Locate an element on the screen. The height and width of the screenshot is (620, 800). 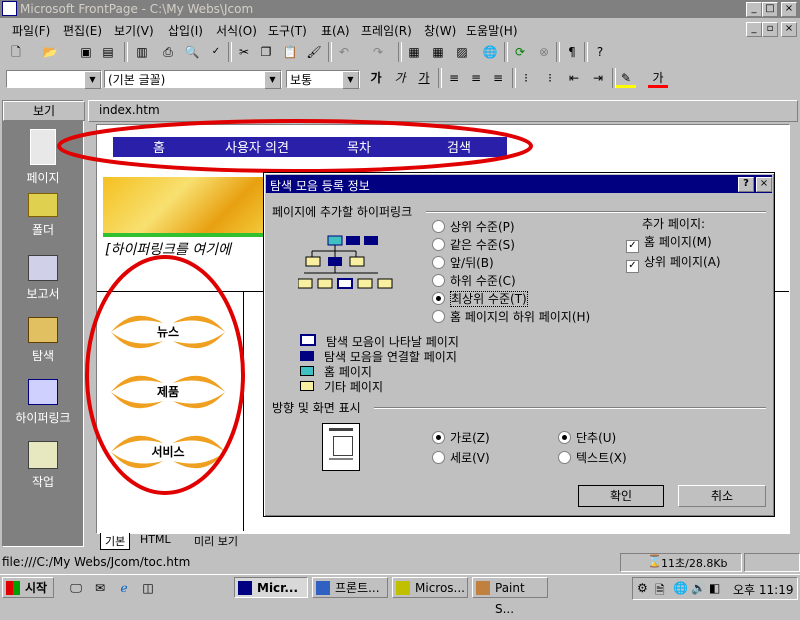
ok-button: 확인 is located at coordinates (621, 496).